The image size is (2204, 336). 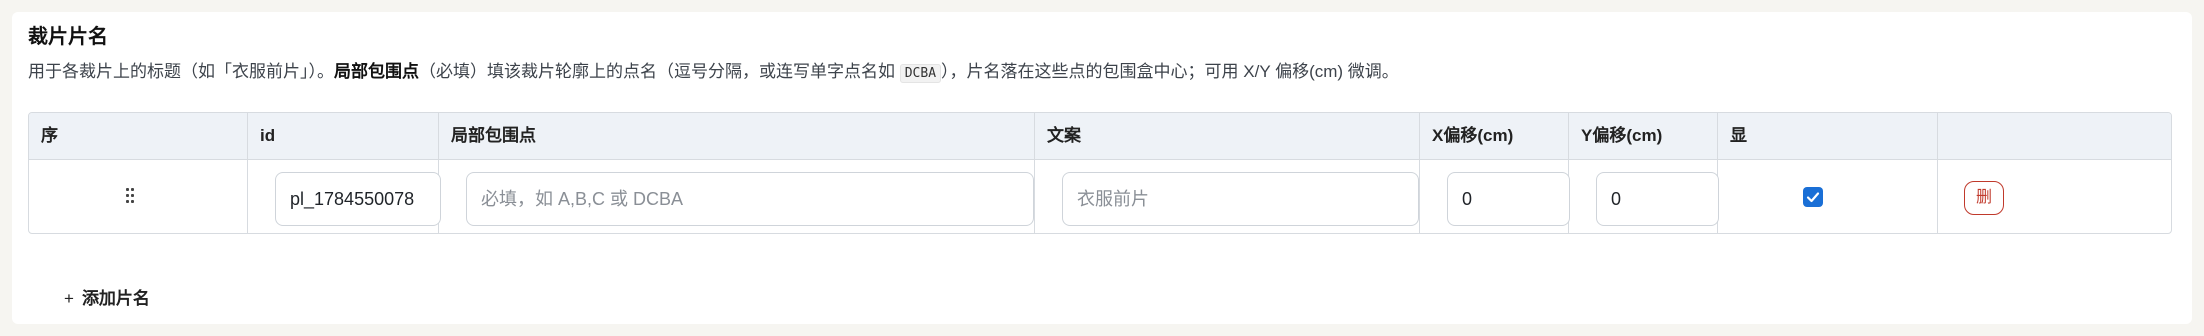 I want to click on desc-part2: （必填）填该裁片轮廓上的点名（逗号分隔，或连写单字点名如, so click(x=659, y=71).